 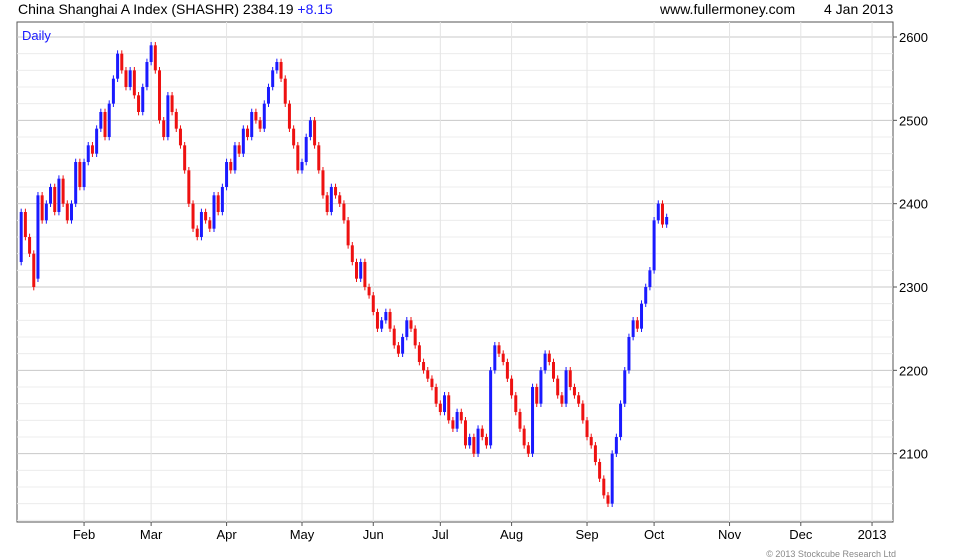 I want to click on y-tick-label: 2600, so click(x=913, y=37).